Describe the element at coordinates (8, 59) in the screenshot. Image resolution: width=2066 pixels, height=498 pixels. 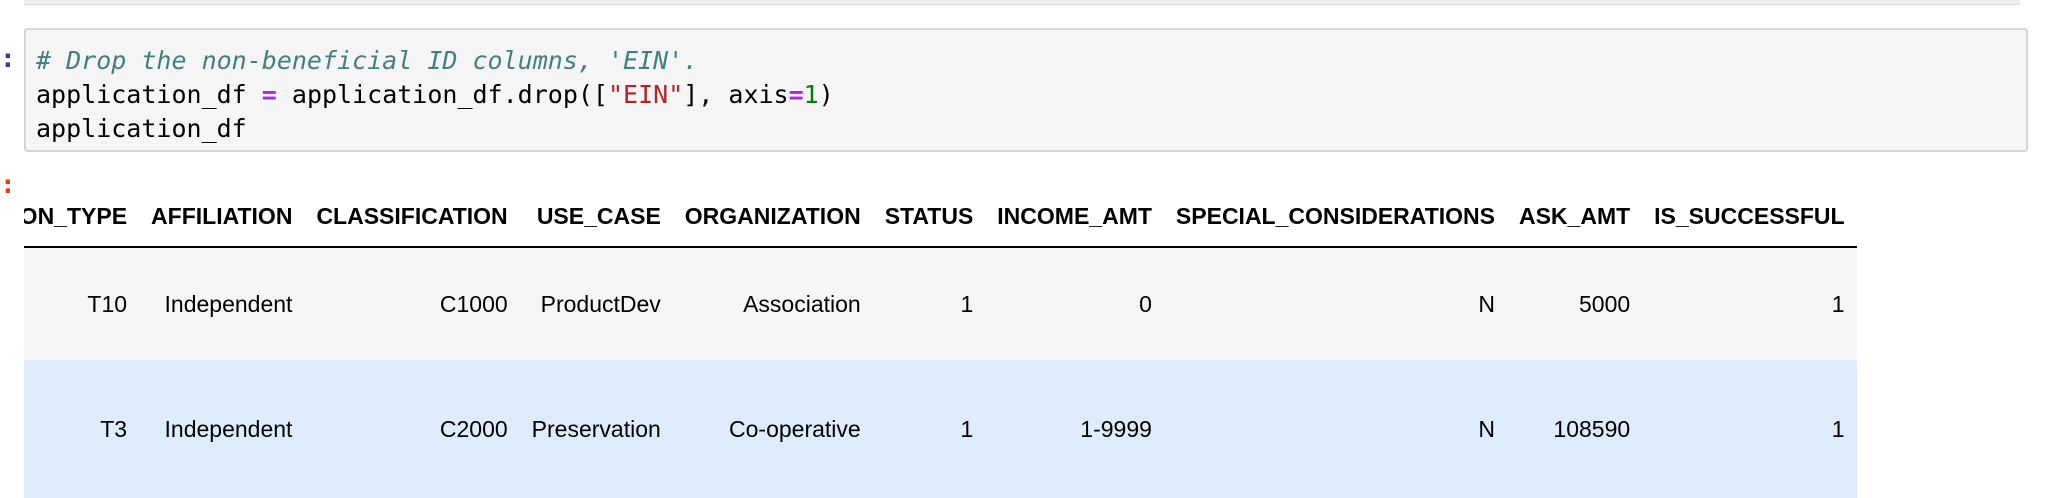
I see `input-prompt-marker: :` at that location.